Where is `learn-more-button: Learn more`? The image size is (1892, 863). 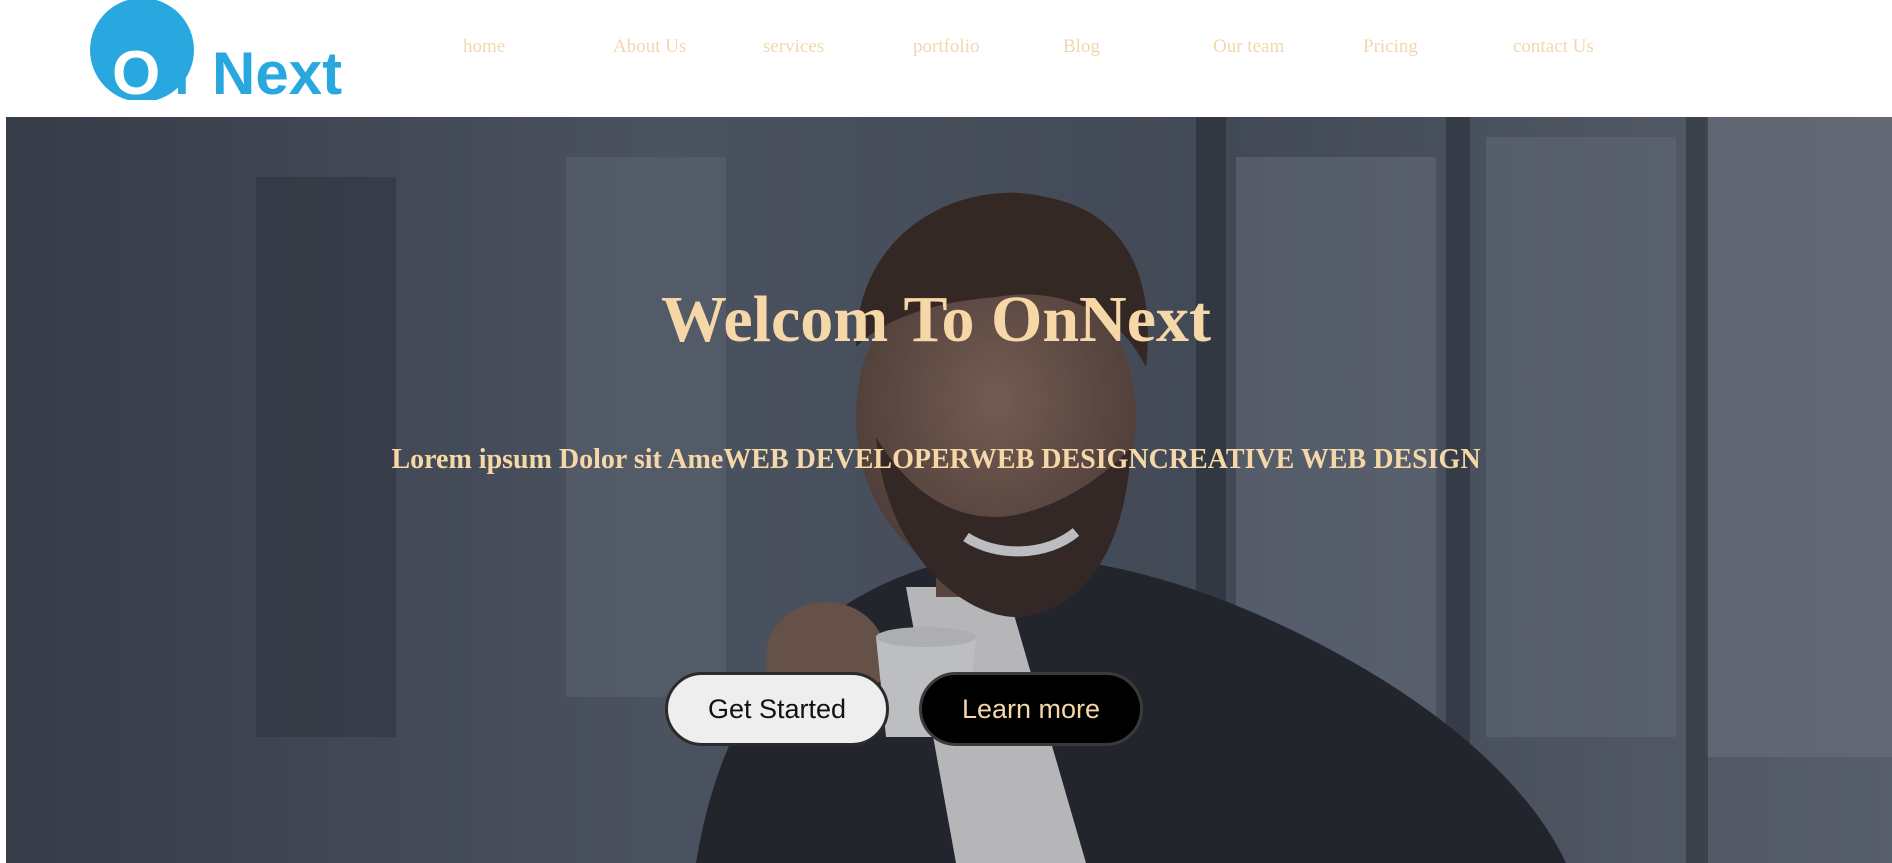
learn-more-button: Learn more is located at coordinates (1031, 709).